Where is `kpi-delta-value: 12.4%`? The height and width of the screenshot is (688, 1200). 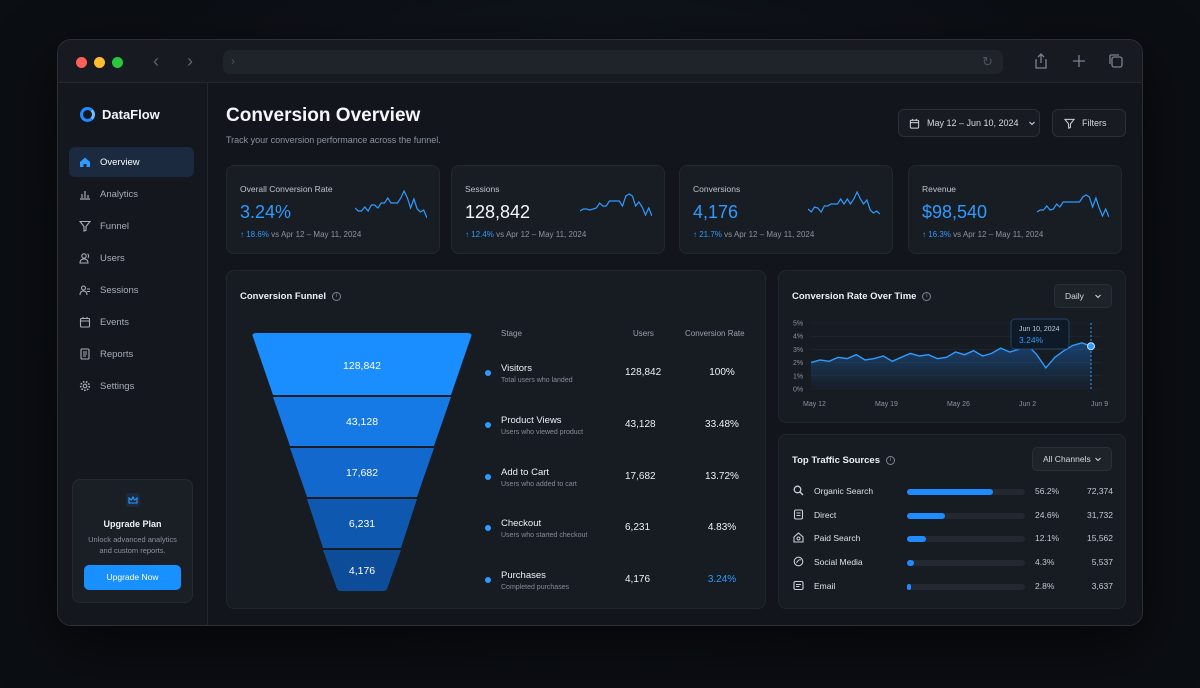 kpi-delta-value: 12.4% is located at coordinates (482, 234).